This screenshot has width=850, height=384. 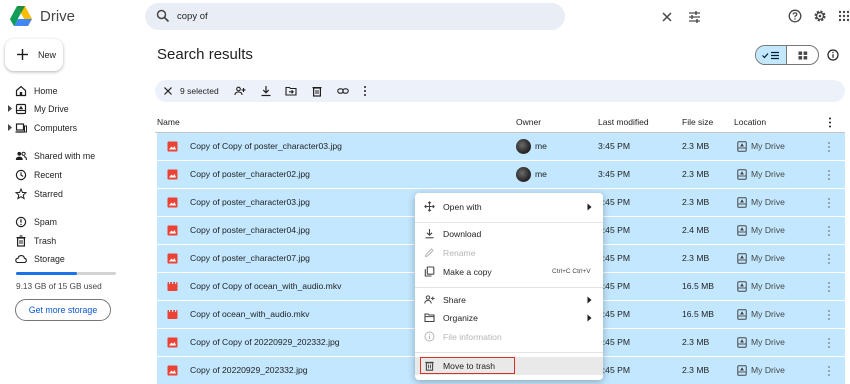 What do you see at coordinates (21, 175) in the screenshot?
I see `recent-icon` at bounding box center [21, 175].